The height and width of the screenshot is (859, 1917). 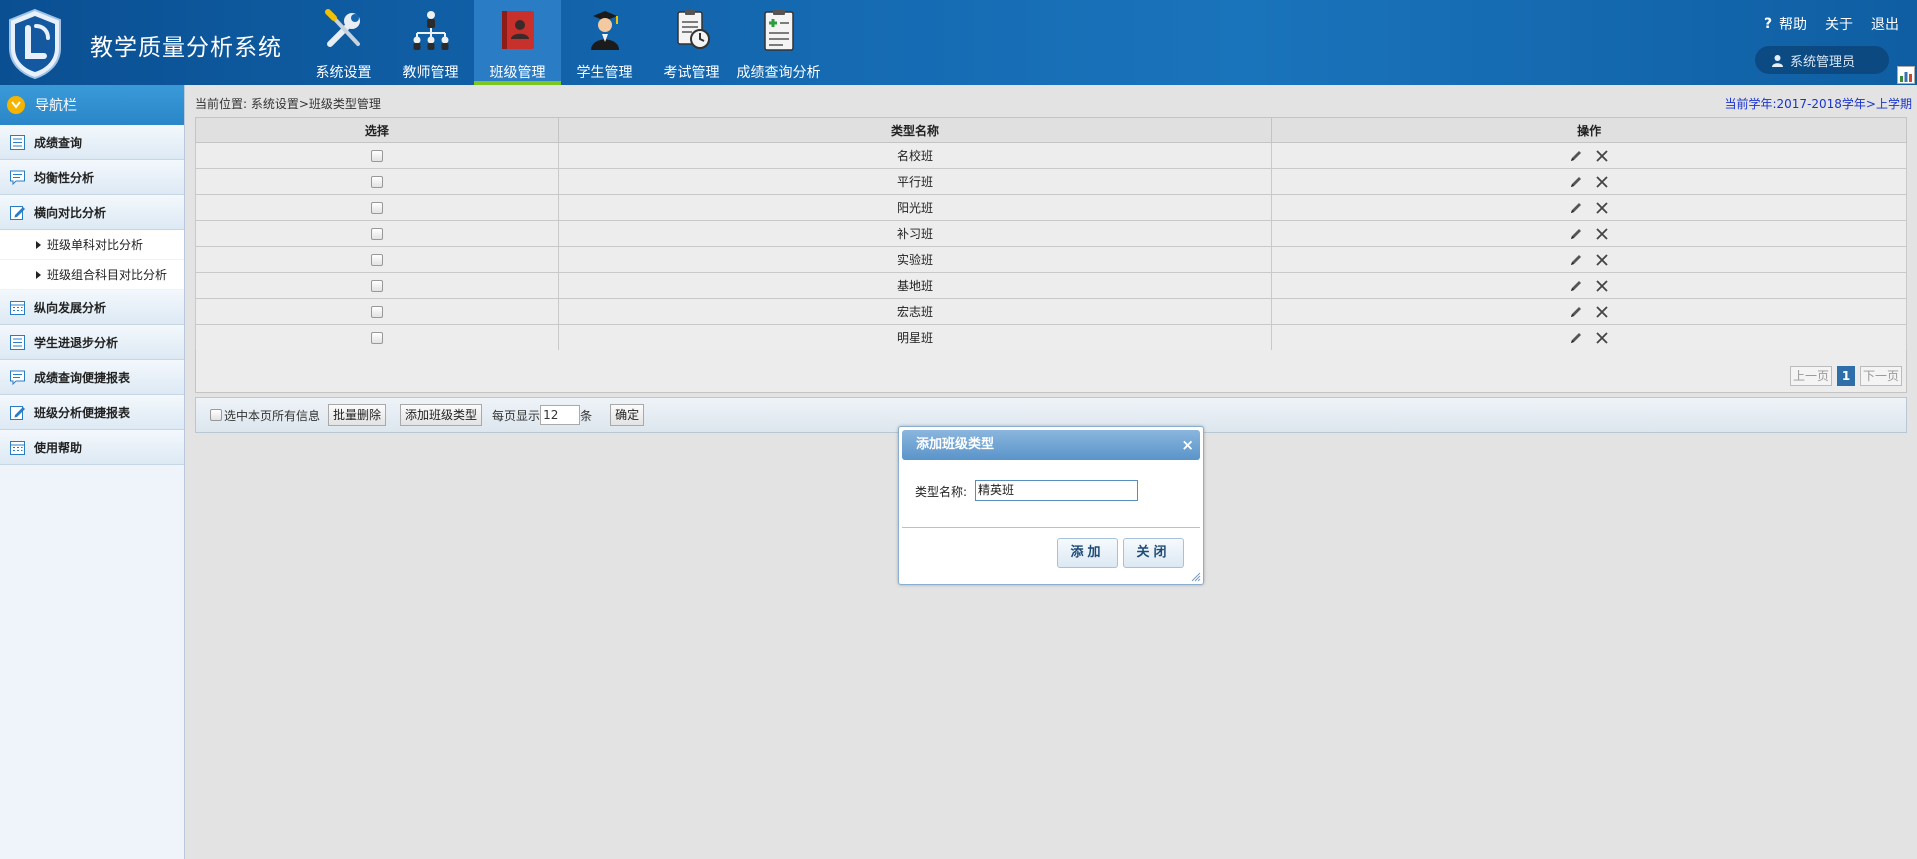 What do you see at coordinates (342, 28) in the screenshot?
I see `wrench-screwdriver-icon` at bounding box center [342, 28].